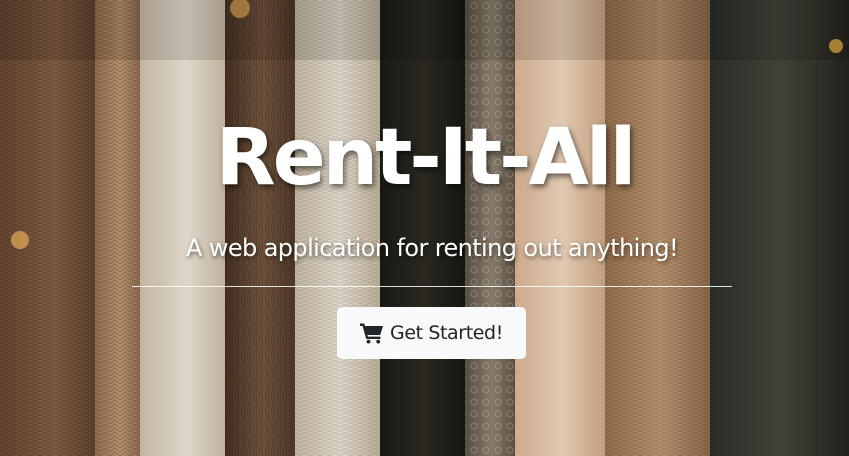 The width and height of the screenshot is (849, 456). Describe the element at coordinates (426, 158) in the screenshot. I see `page-title: Rent-It-All` at that location.